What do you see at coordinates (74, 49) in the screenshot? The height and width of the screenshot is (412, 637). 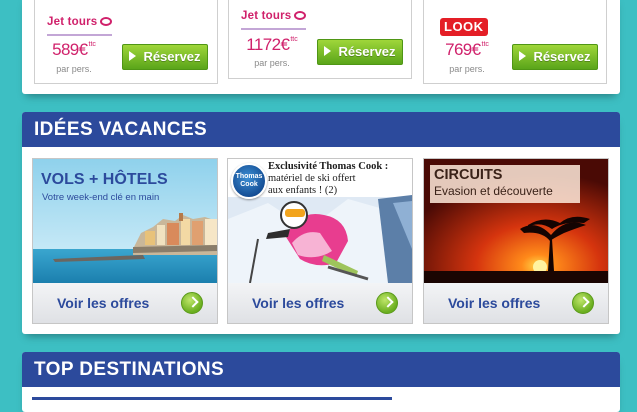 I see `offer-price: 589€ttc` at bounding box center [74, 49].